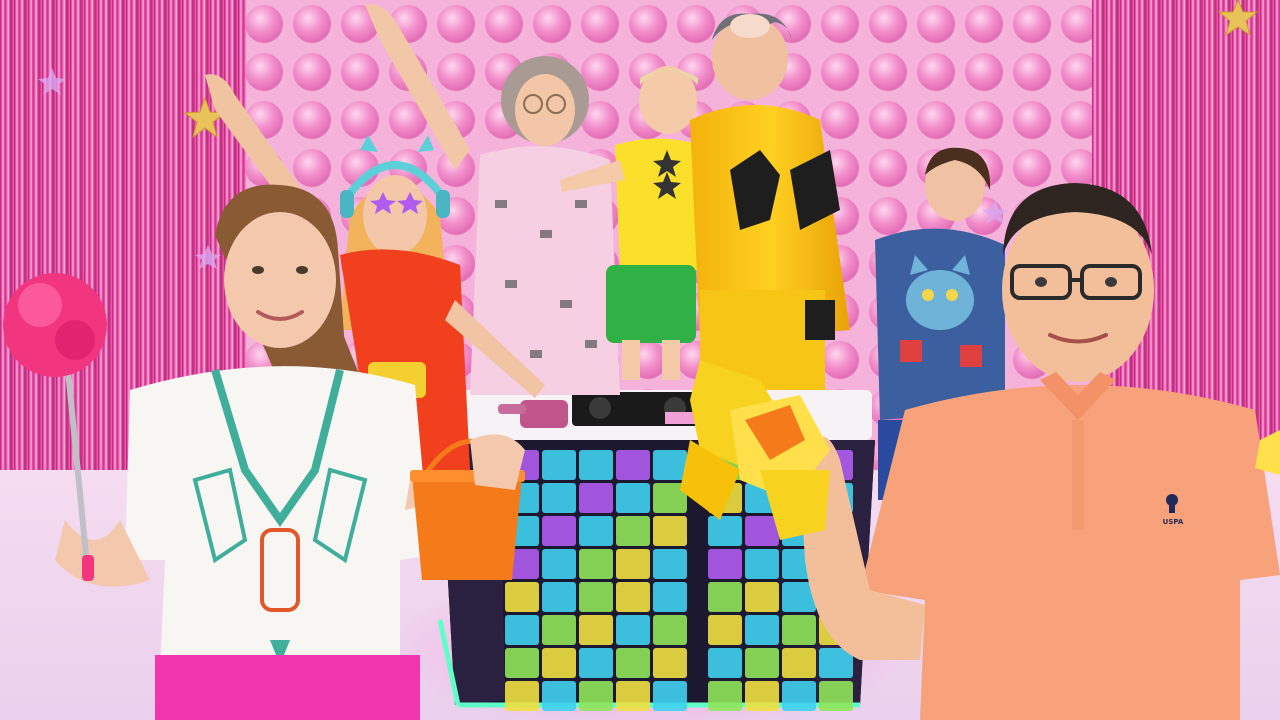 This screenshot has width=1280, height=720. I want to click on toy-microphone, so click(544, 414).